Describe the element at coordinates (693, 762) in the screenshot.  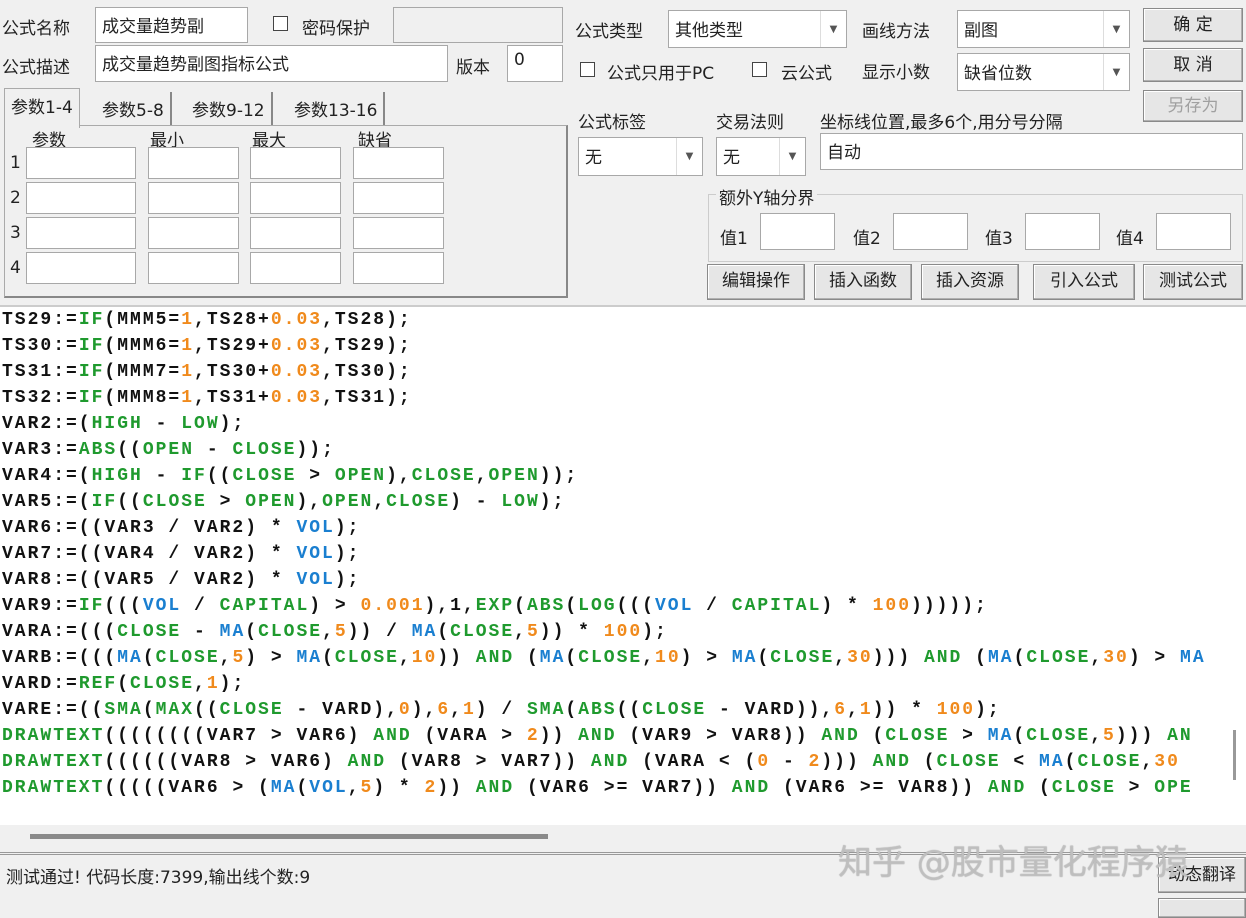
I see `code-token: (VARA < (` at that location.